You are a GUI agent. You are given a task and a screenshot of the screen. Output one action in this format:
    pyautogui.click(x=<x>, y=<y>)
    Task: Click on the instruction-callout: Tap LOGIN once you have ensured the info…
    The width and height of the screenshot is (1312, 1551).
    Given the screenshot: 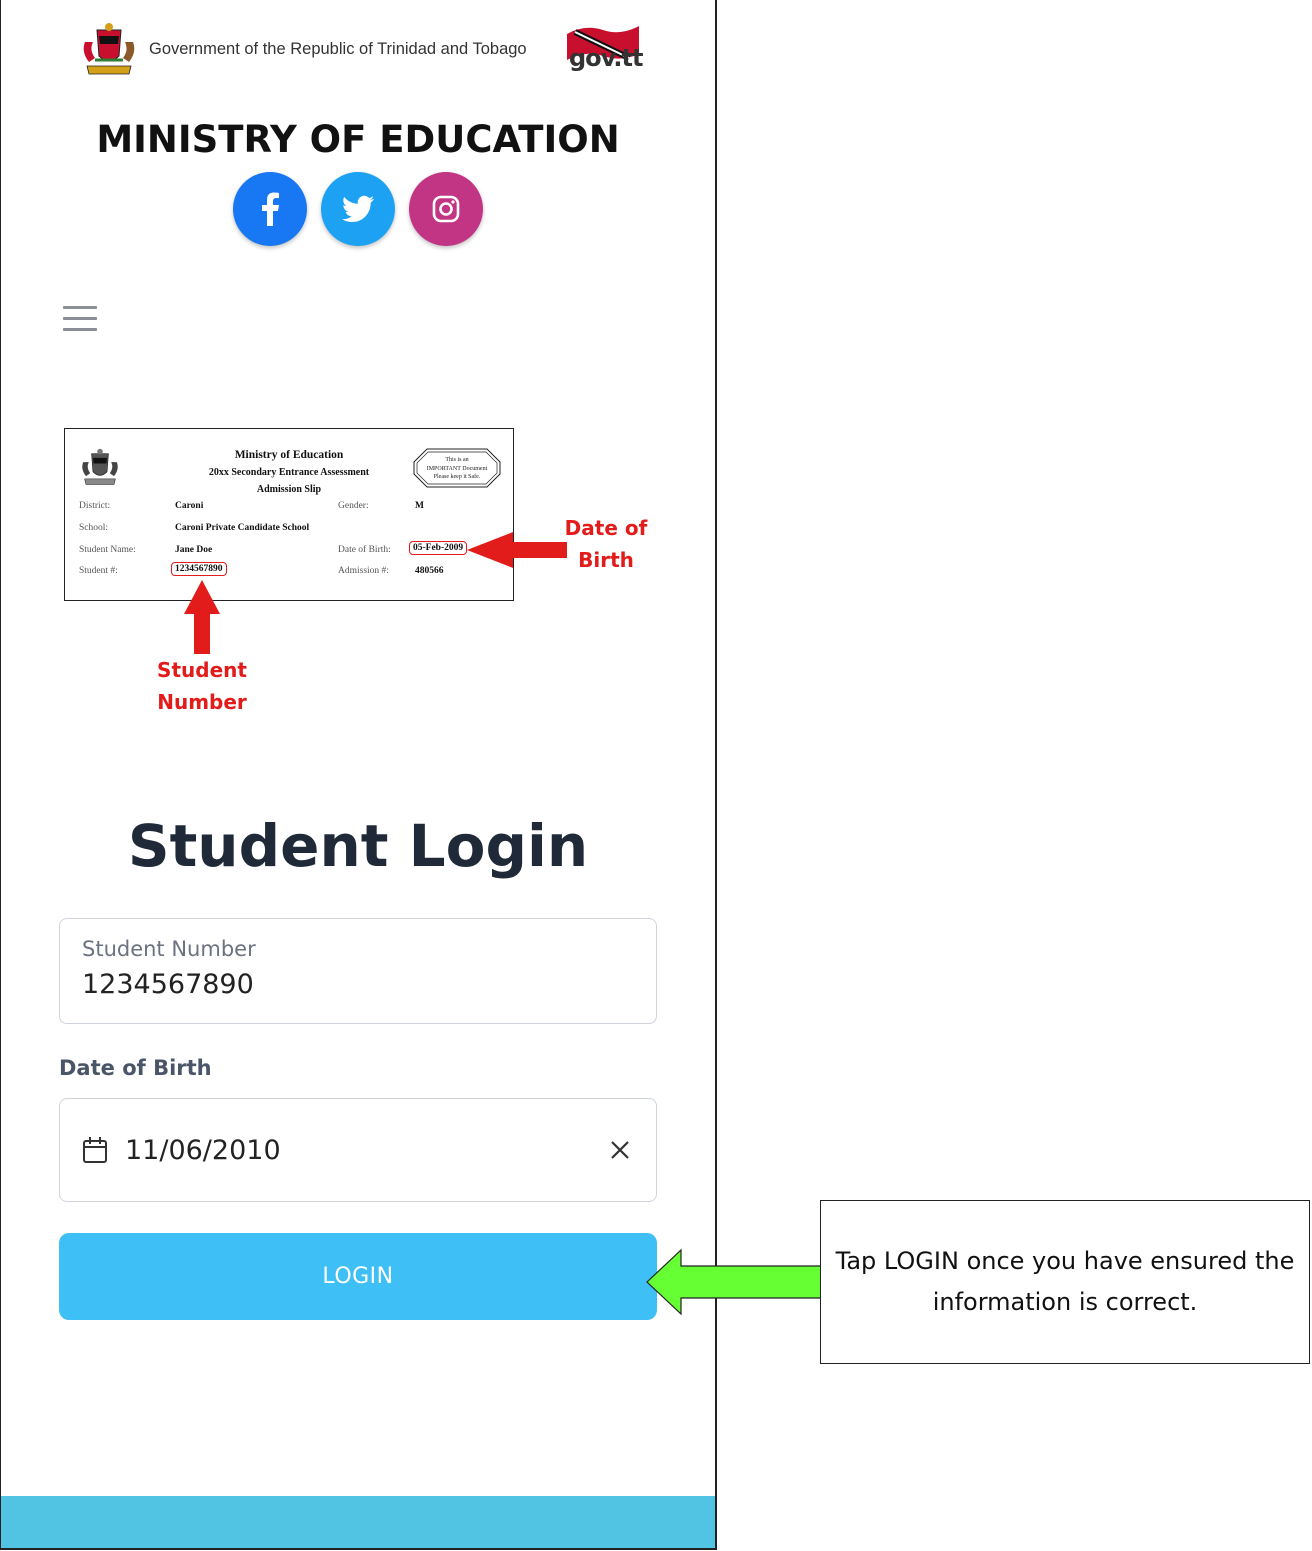 What is the action you would take?
    pyautogui.click(x=1065, y=1282)
    